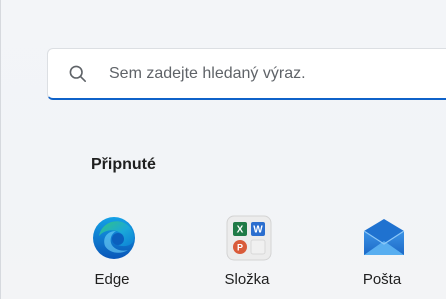 The height and width of the screenshot is (299, 446). I want to click on mail-icon, so click(384, 237).